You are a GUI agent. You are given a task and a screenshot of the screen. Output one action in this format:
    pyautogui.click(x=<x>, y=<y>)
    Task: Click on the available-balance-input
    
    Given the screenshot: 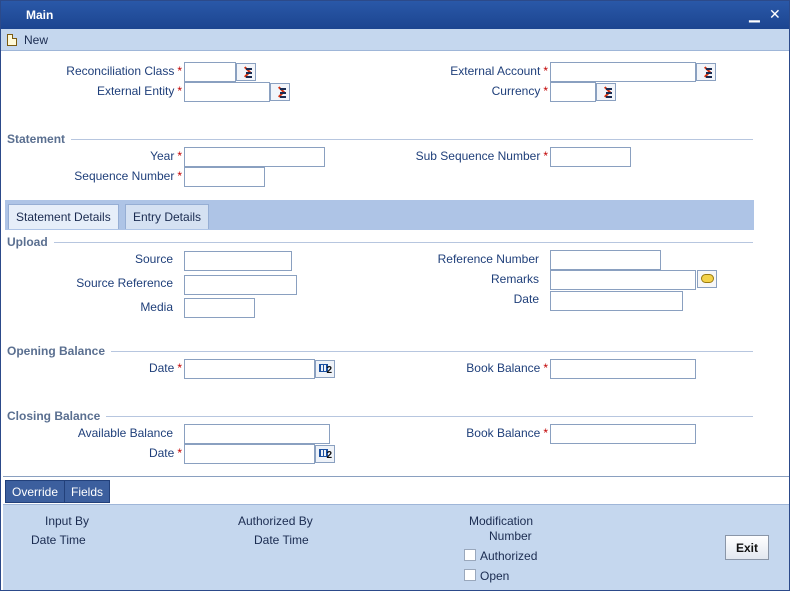 What is the action you would take?
    pyautogui.click(x=257, y=434)
    